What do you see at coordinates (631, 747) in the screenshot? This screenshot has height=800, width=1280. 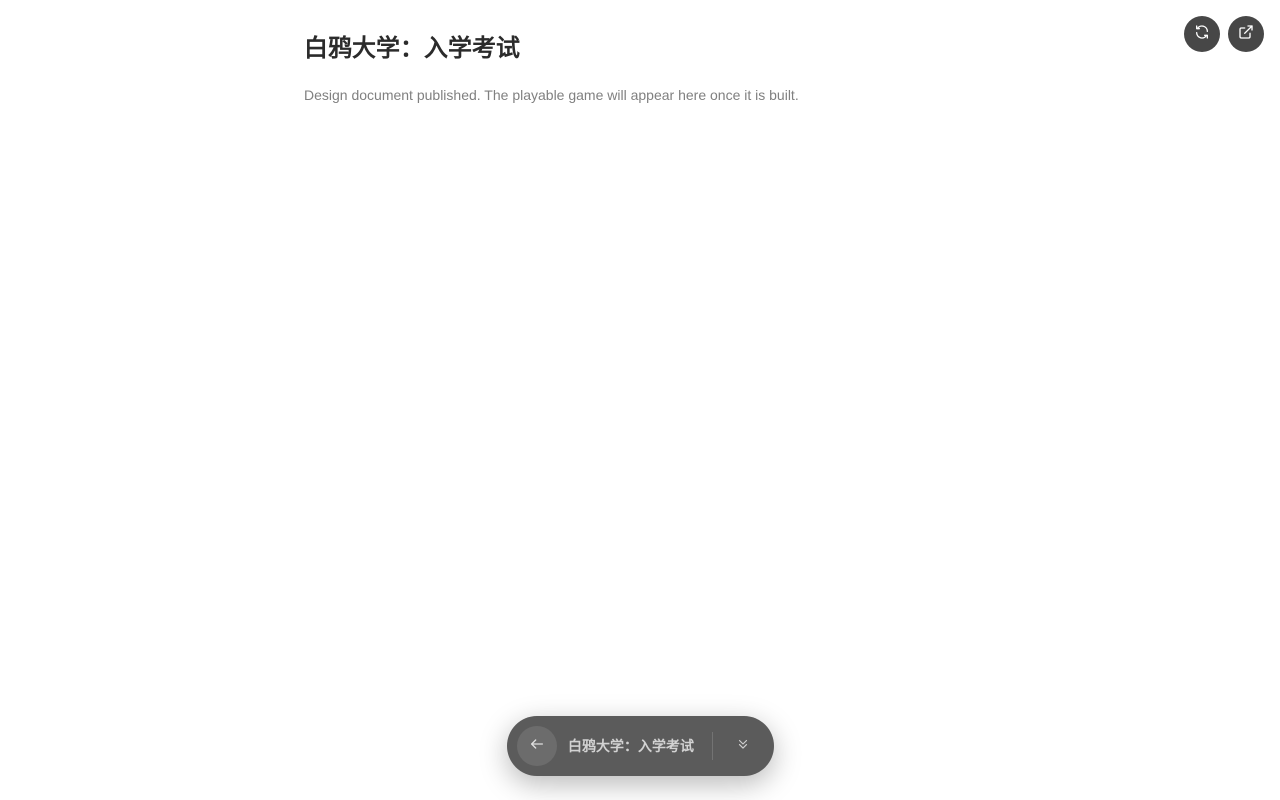 I see `floating-bar-title: 白鸦大学：入学考试` at bounding box center [631, 747].